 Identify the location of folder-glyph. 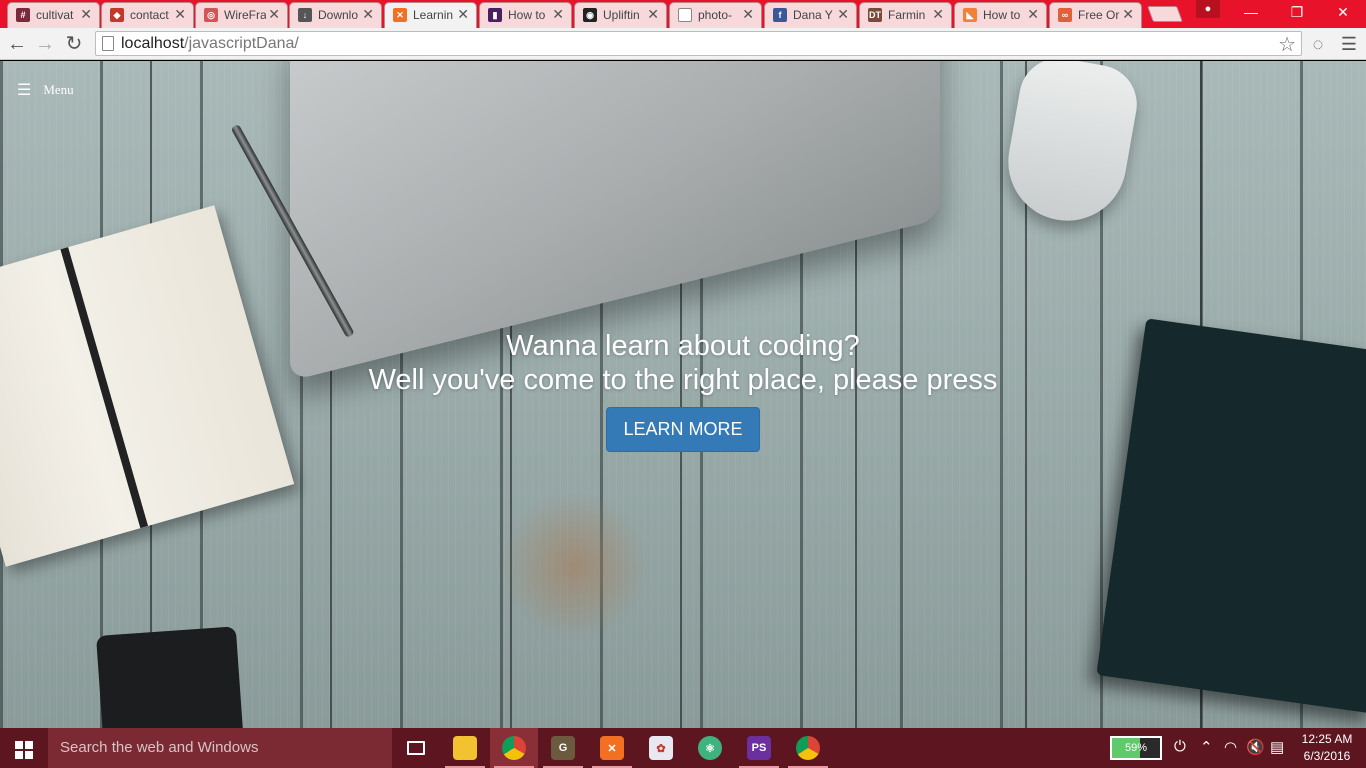
(465, 748).